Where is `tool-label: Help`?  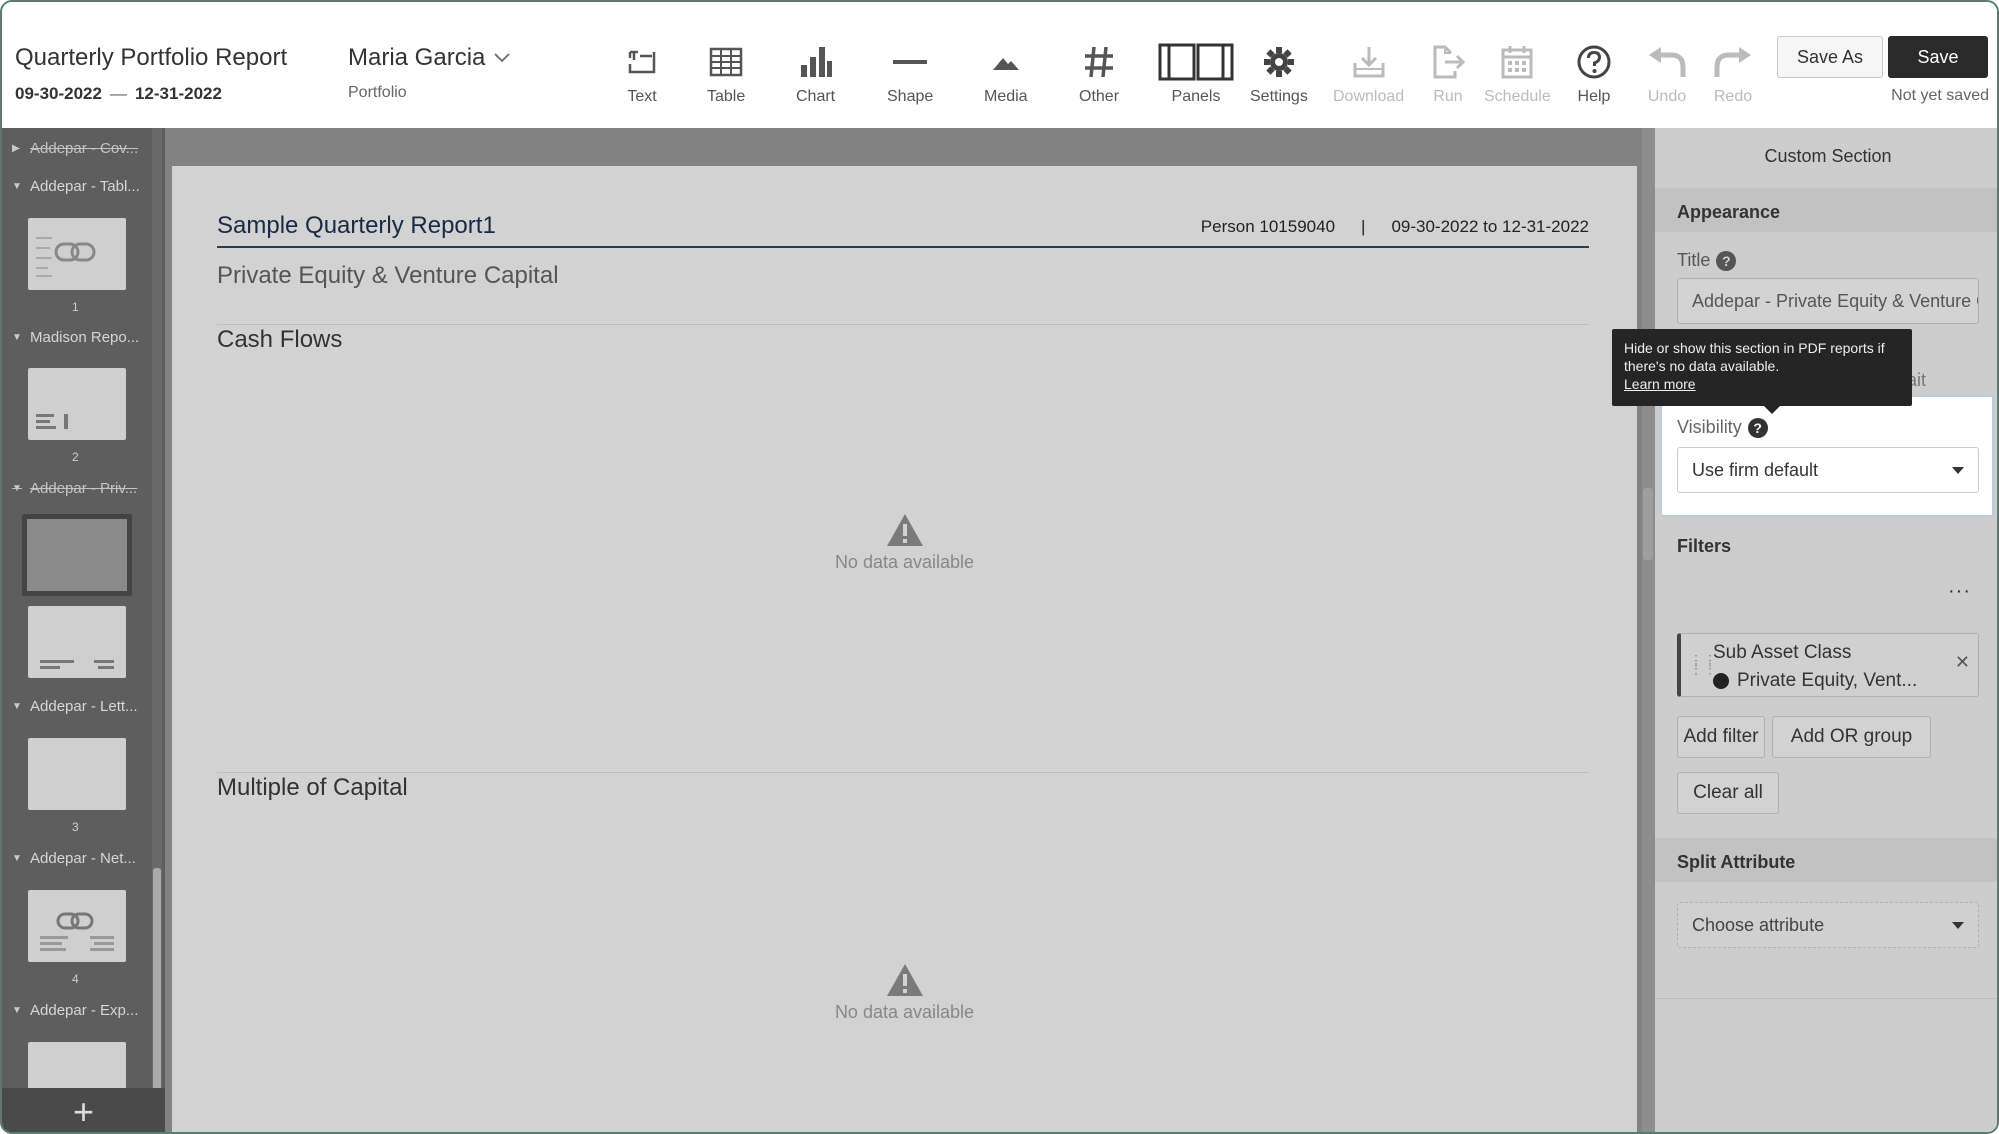 tool-label: Help is located at coordinates (1594, 96).